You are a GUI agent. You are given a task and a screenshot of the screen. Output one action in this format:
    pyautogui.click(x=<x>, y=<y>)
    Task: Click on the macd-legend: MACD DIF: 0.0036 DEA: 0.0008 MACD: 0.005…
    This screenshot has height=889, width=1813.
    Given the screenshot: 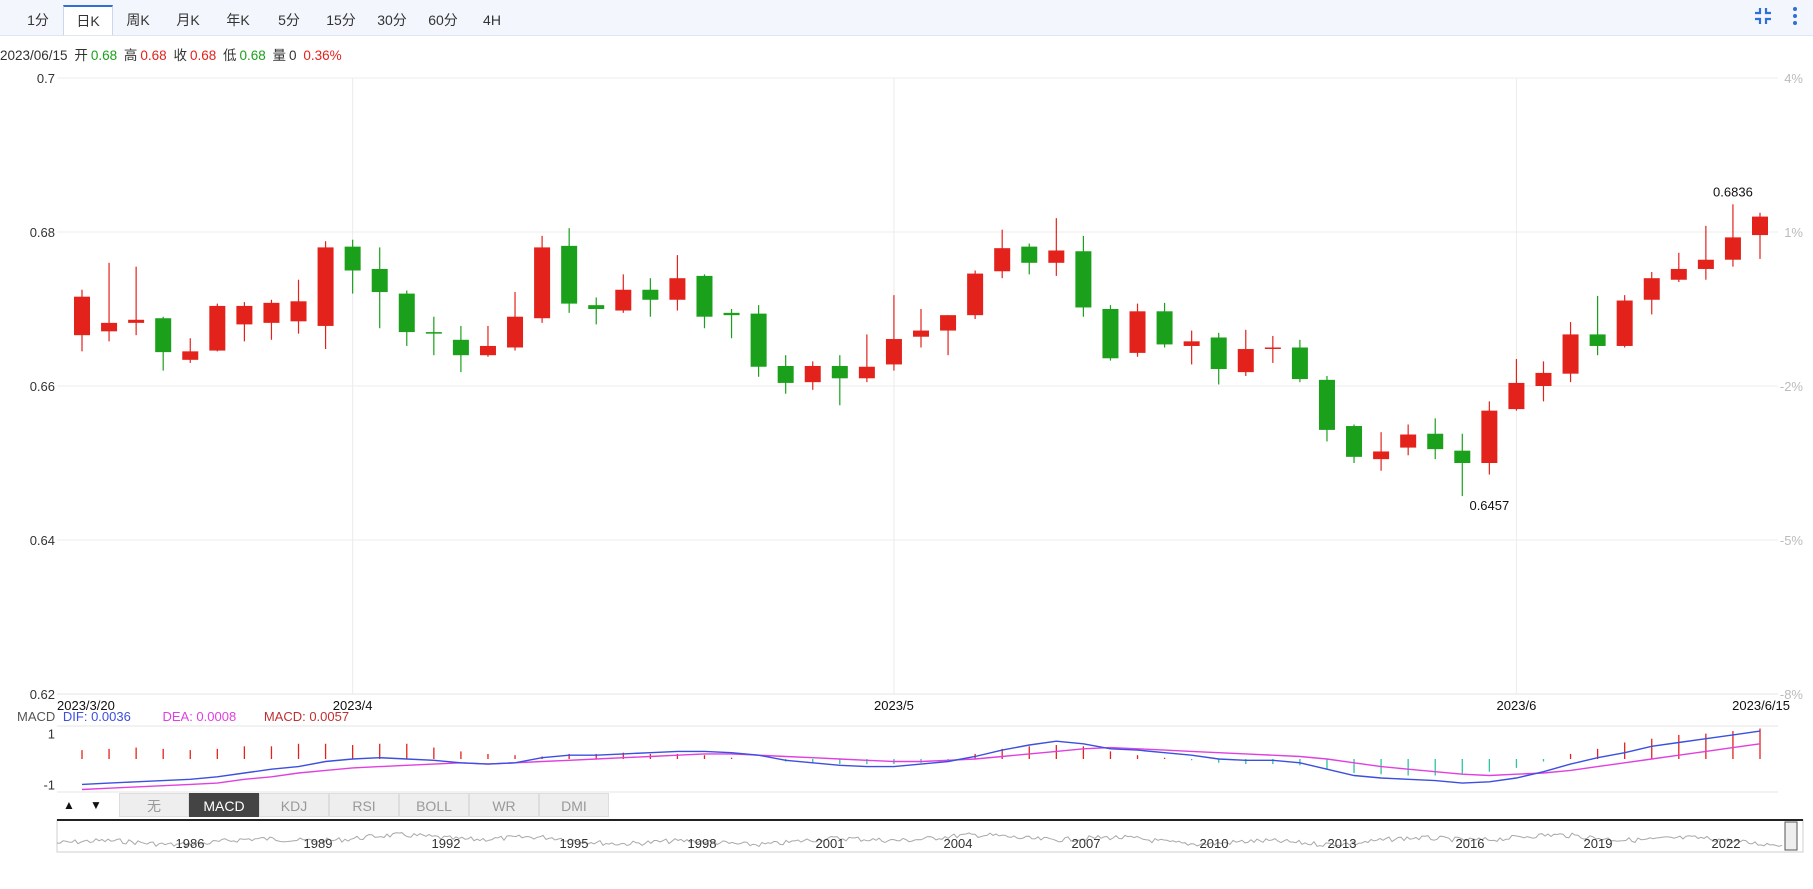 What is the action you would take?
    pyautogui.click(x=183, y=716)
    